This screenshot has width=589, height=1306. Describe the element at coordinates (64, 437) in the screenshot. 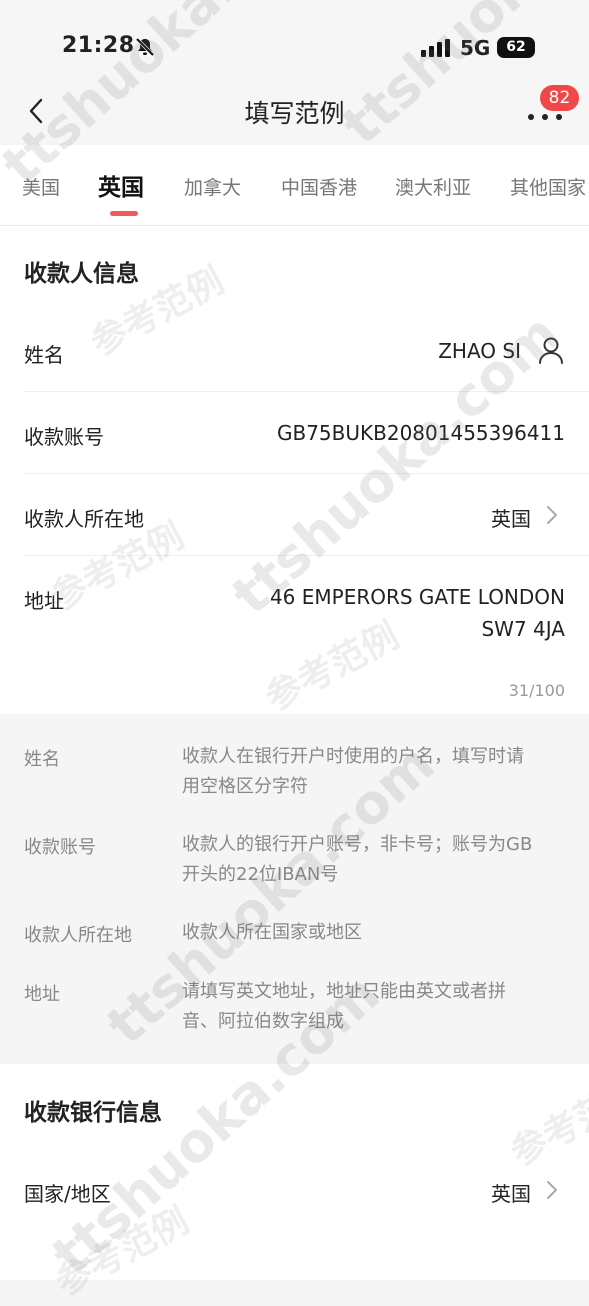

I see `account-label: 收款账号` at that location.